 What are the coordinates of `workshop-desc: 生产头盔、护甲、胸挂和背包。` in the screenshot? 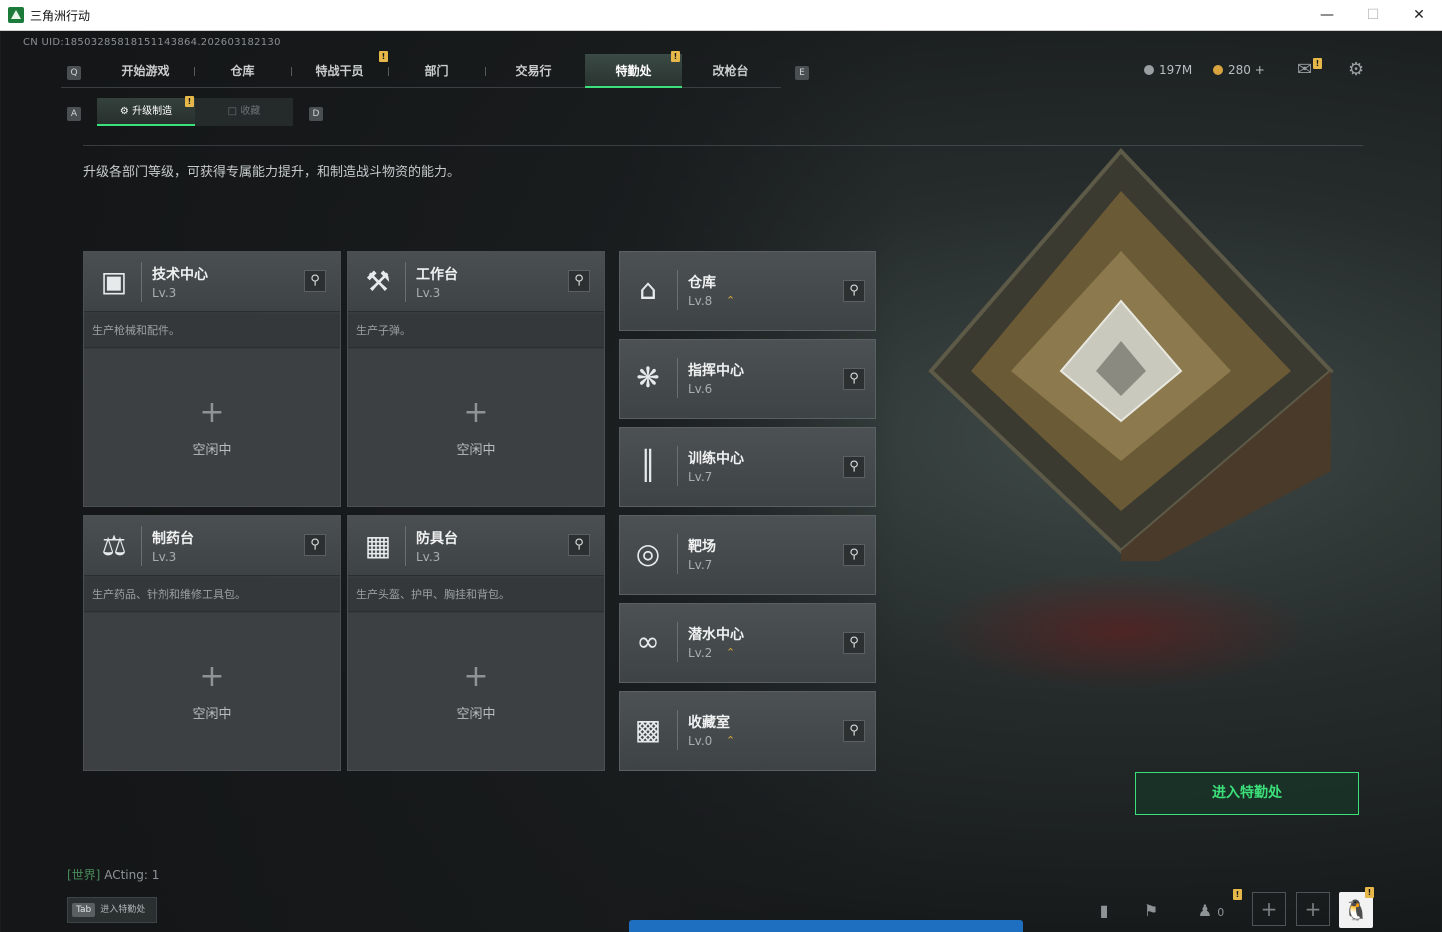 It's located at (476, 595).